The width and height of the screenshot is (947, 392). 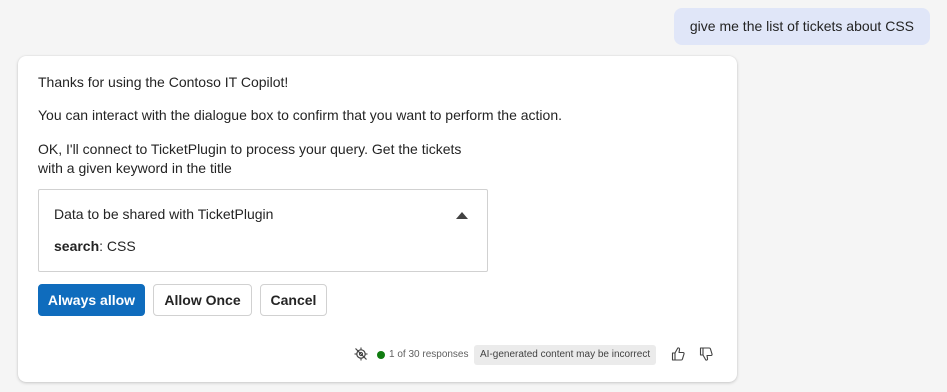 I want to click on shared-data-param: search: CSS, so click(x=95, y=246).